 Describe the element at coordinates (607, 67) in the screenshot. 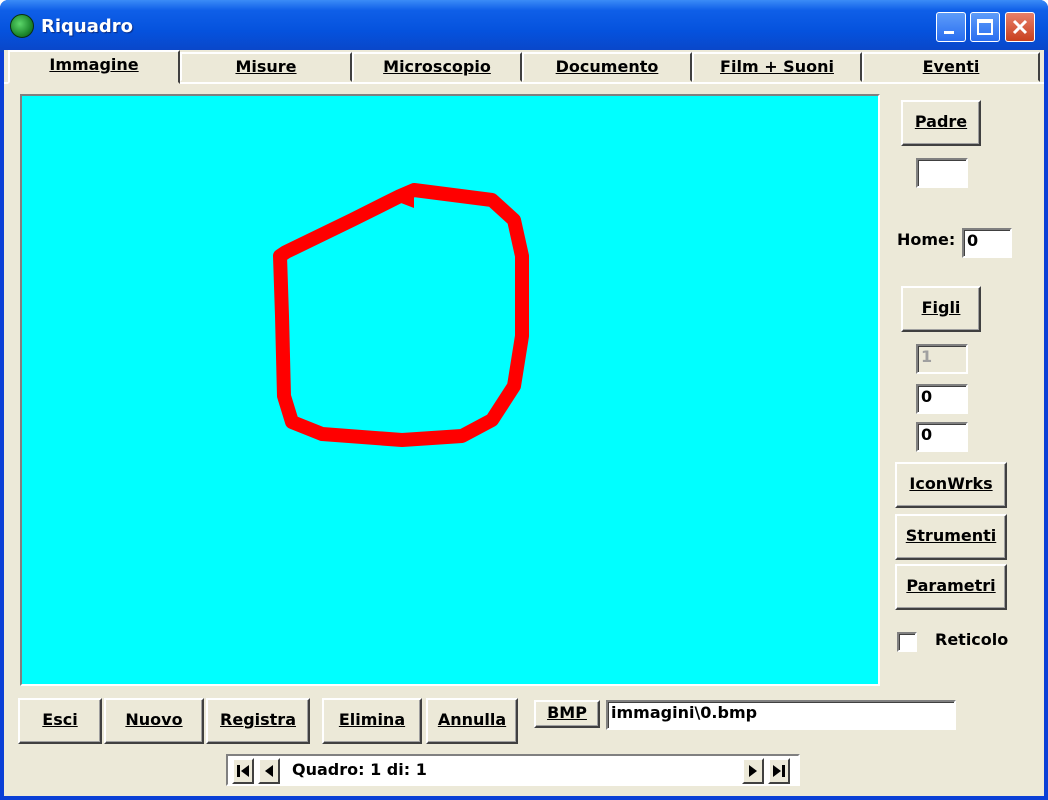

I see `tab-documento: Documento` at that location.